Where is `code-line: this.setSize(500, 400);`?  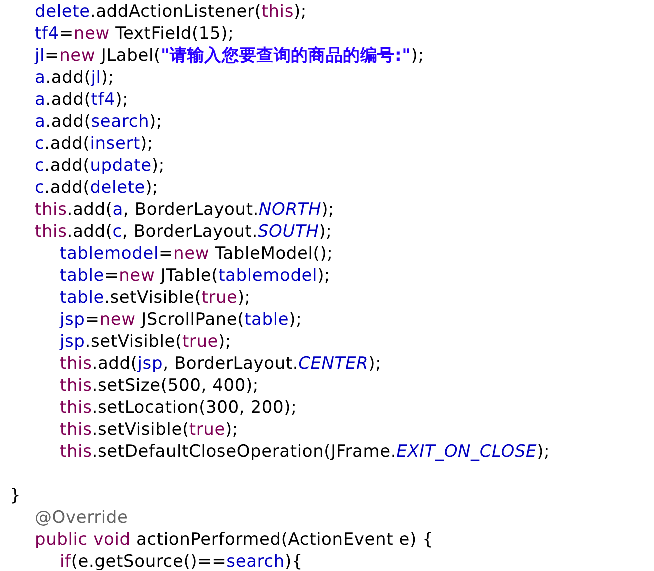 code-line: this.setSize(500, 400); is located at coordinates (159, 386).